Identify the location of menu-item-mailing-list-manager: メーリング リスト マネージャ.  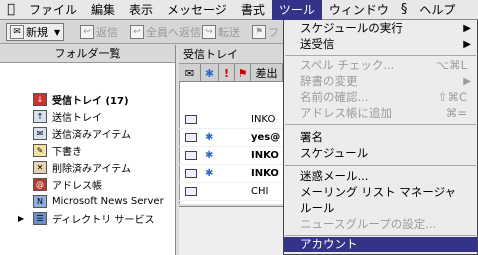
(380, 192).